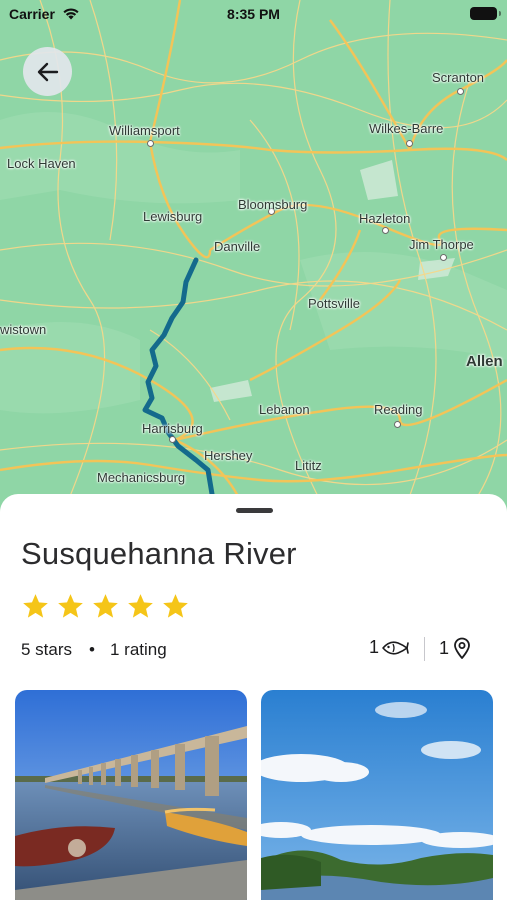  I want to click on arrow-left-icon, so click(47, 71).